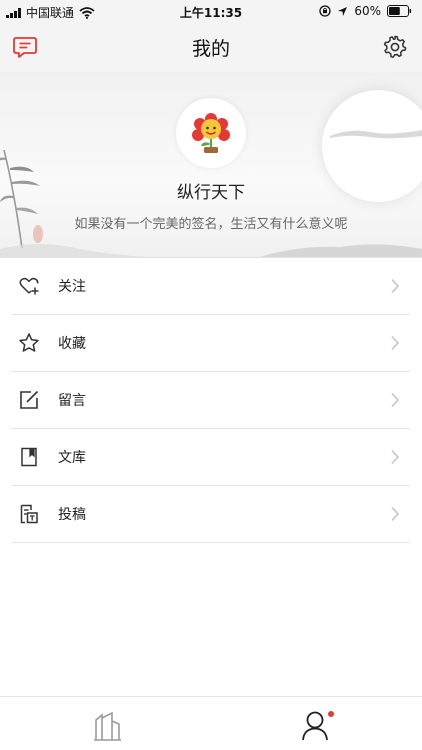 The image size is (422, 750). Describe the element at coordinates (211, 343) in the screenshot. I see `menu-item-favorites: 收藏` at that location.